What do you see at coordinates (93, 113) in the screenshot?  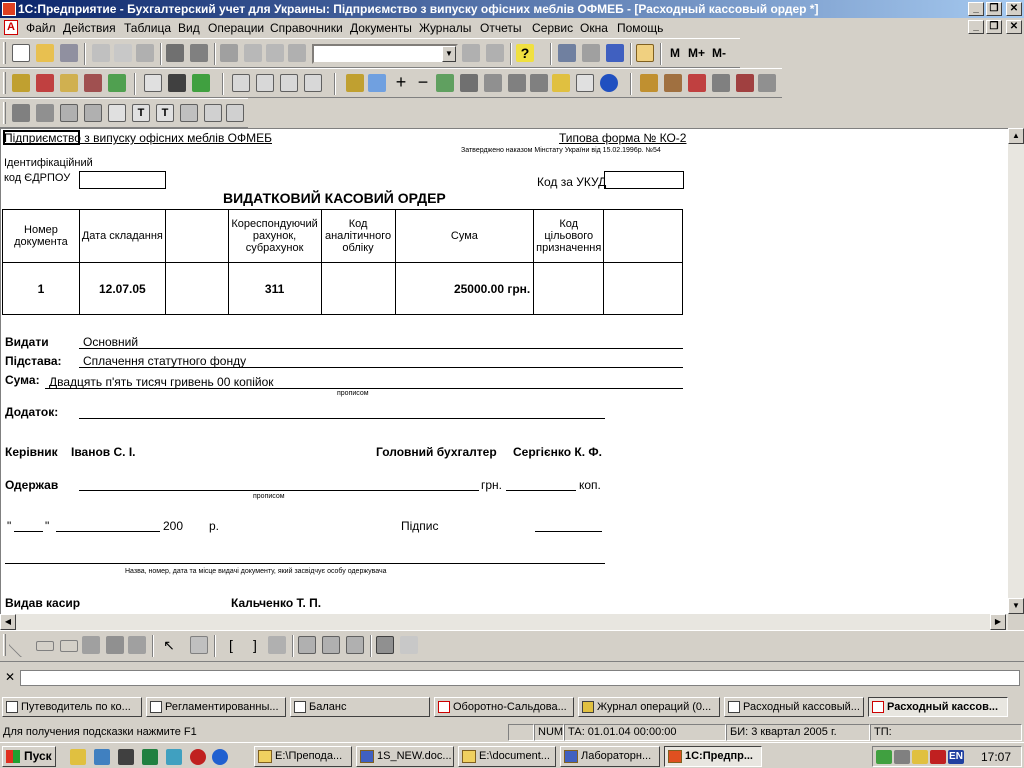 I see `sheet-columns-icon` at bounding box center [93, 113].